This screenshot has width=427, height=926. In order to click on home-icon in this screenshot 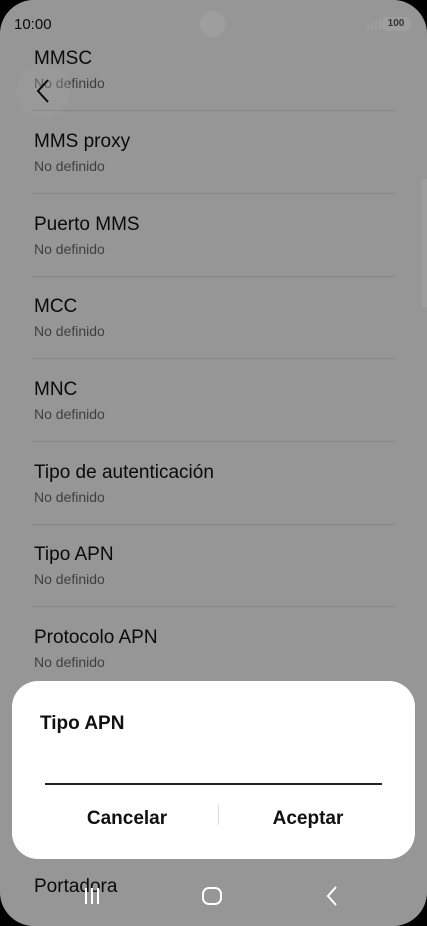, I will do `click(212, 896)`.